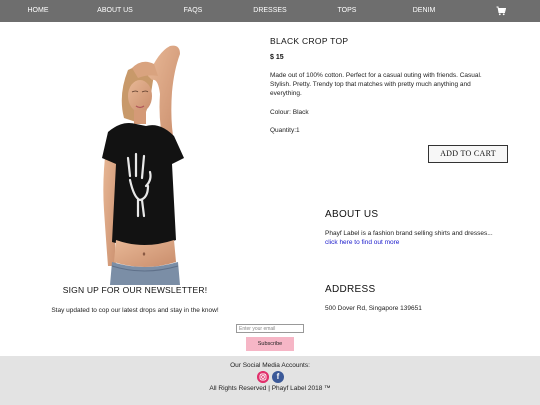  What do you see at coordinates (309, 41) in the screenshot?
I see `product-title: BLACK CROP TOP` at bounding box center [309, 41].